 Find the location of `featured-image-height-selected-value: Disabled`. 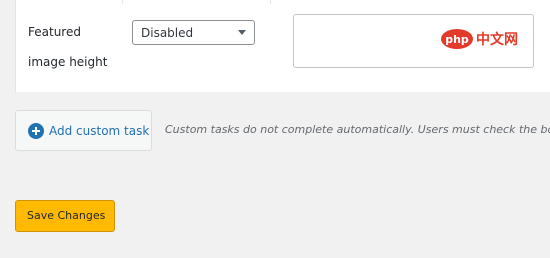

featured-image-height-selected-value: Disabled is located at coordinates (167, 33).